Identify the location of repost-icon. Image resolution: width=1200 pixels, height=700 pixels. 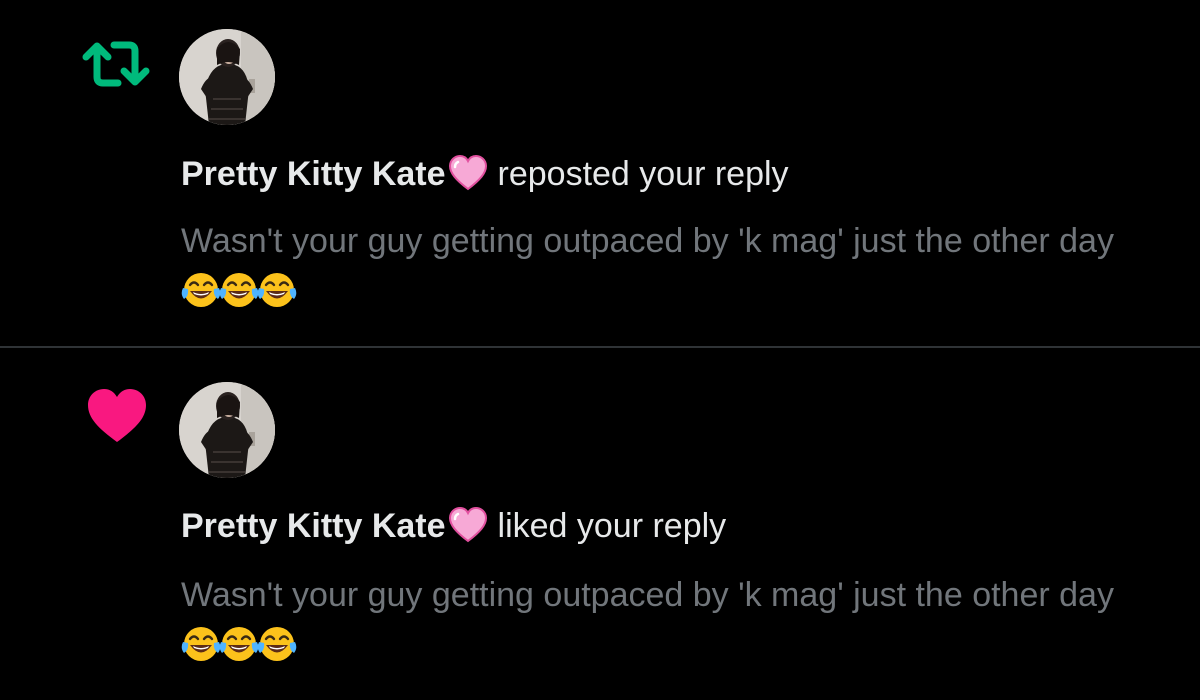
(116, 64).